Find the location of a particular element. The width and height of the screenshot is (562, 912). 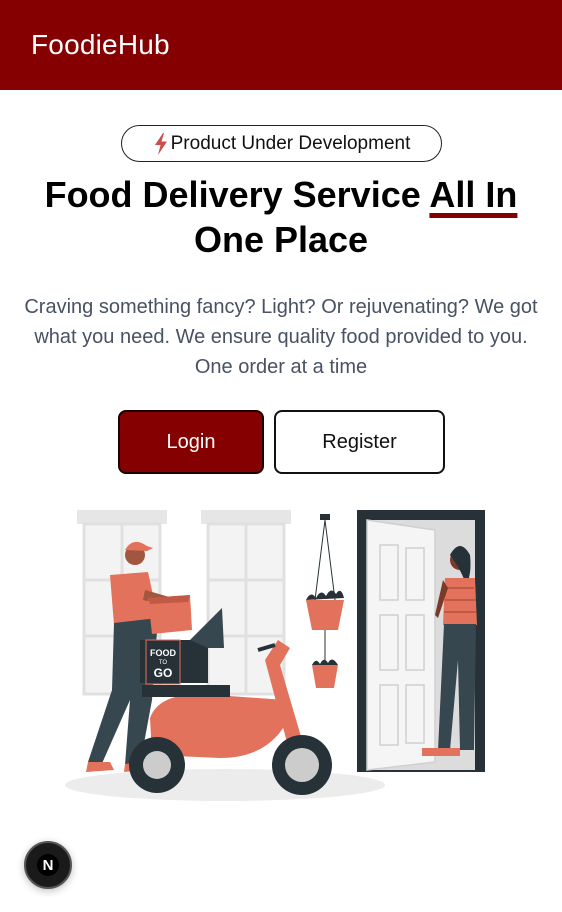

lightning-bolt-icon is located at coordinates (160, 143).